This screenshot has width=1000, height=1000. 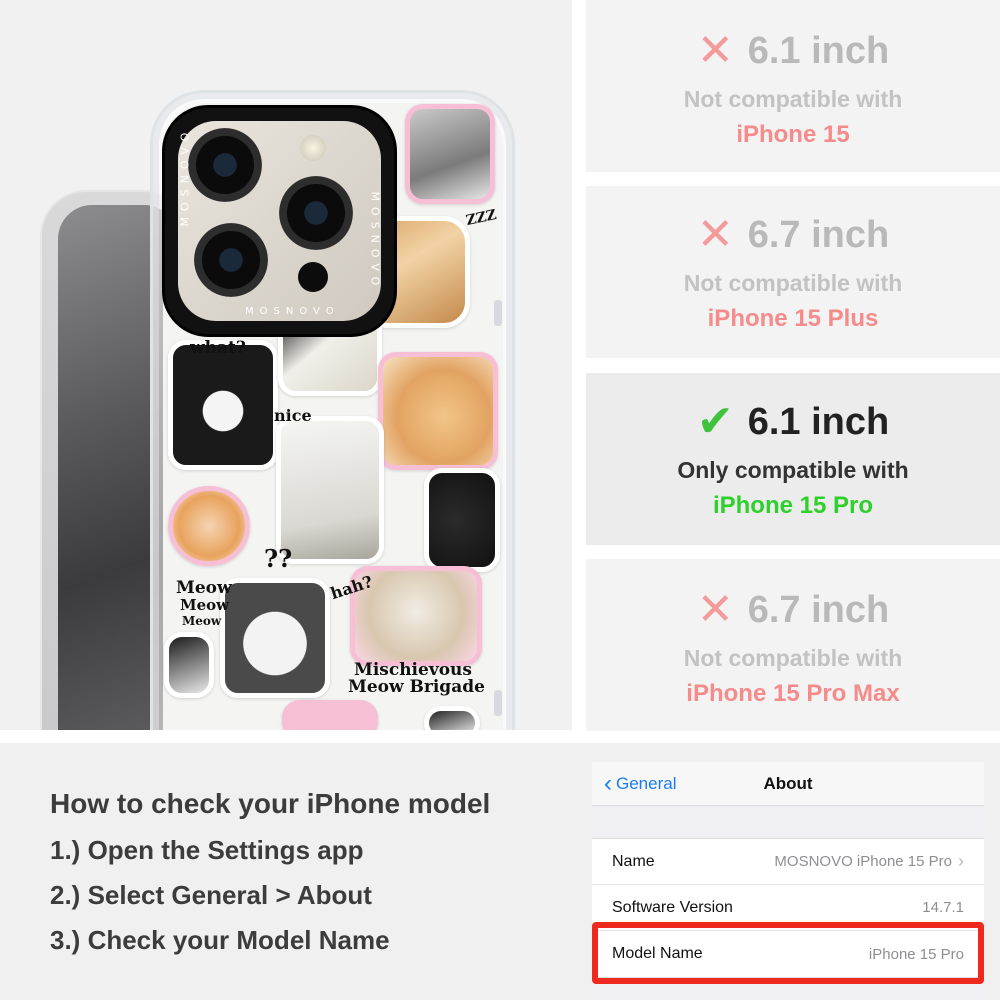 What do you see at coordinates (270, 803) in the screenshot?
I see `instructions-title: How to check your iPhone model` at bounding box center [270, 803].